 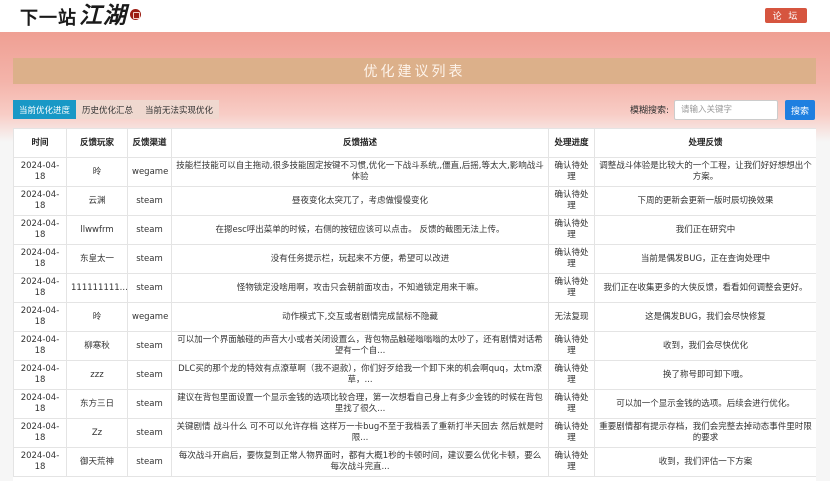 I want to click on cell-player: llwwfrm, so click(x=97, y=230).